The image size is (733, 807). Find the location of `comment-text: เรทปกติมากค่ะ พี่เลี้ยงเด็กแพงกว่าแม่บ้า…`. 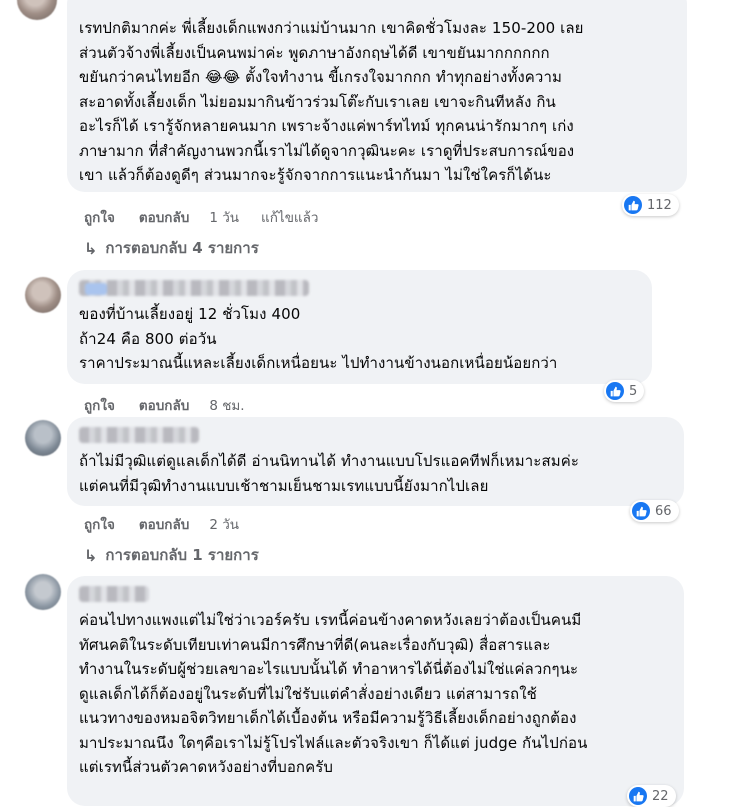

comment-text: เรทปกติมากค่ะ พี่เลี้ยงเด็กแพงกว่าแม่บ้า… is located at coordinates (331, 101).